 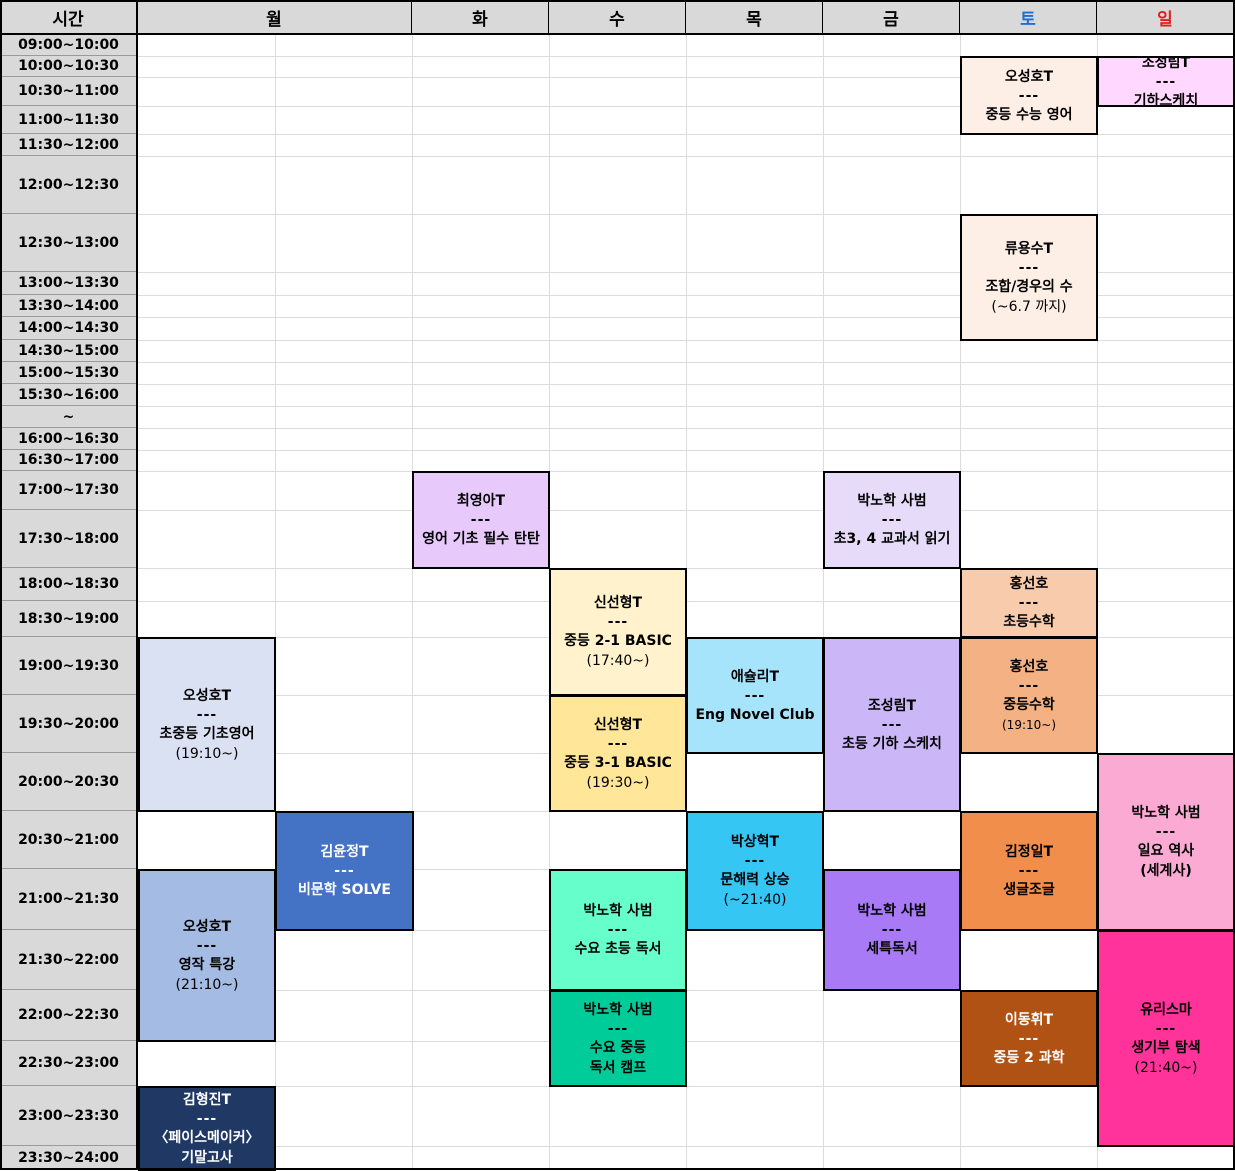 I want to click on block-title: 생글조글, so click(x=1029, y=890).